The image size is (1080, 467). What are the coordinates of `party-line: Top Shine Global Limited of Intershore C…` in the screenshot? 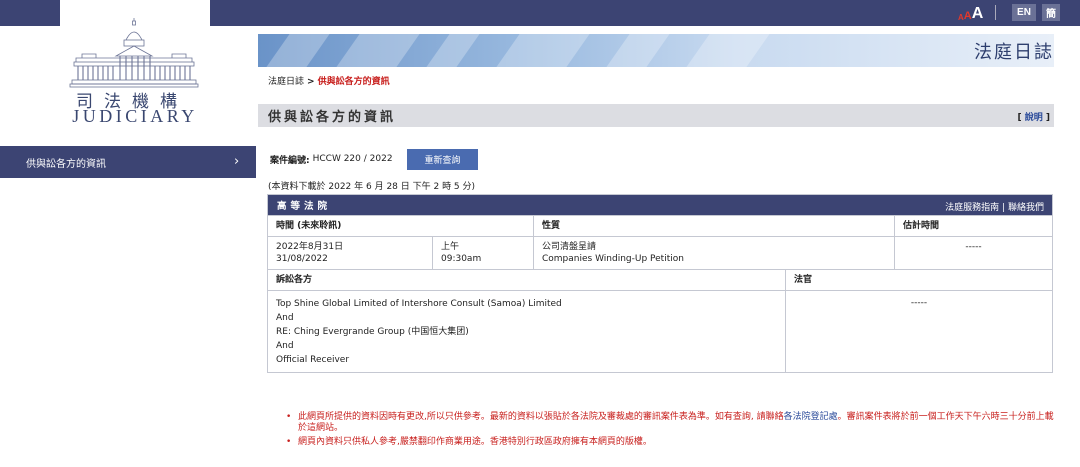 It's located at (419, 304).